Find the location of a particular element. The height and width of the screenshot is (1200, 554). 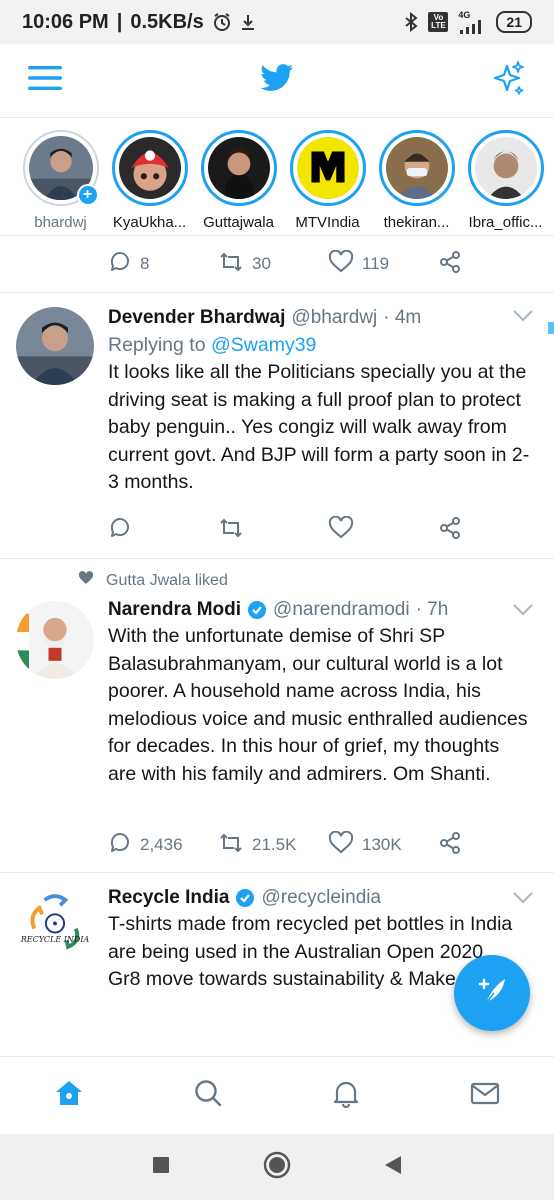

home-icon is located at coordinates (69, 1095).